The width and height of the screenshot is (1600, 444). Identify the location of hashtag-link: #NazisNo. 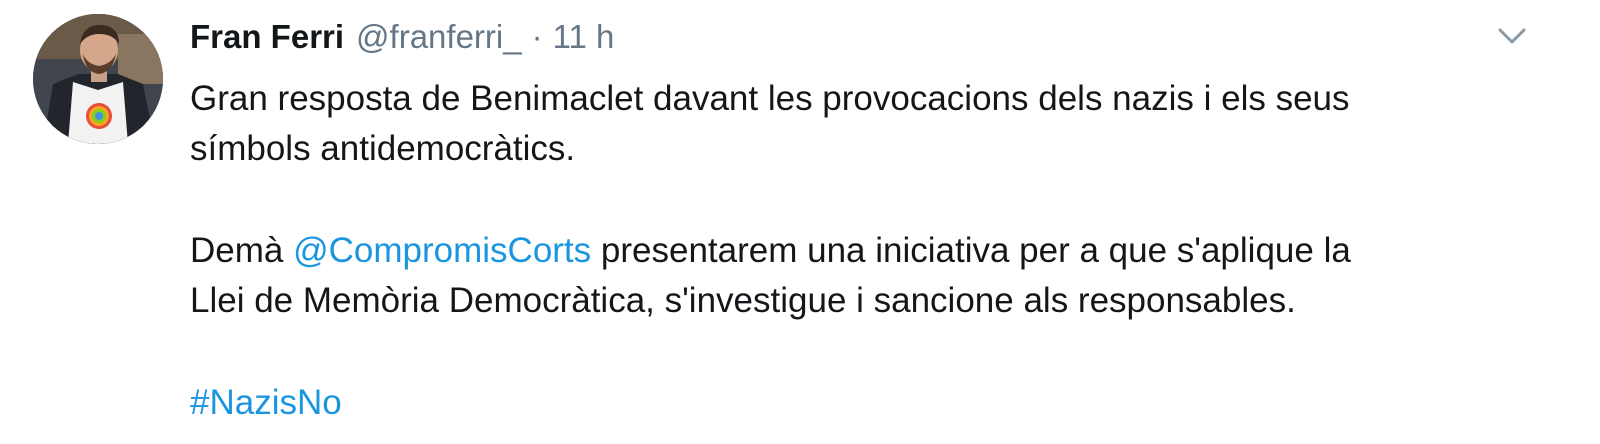
(266, 402).